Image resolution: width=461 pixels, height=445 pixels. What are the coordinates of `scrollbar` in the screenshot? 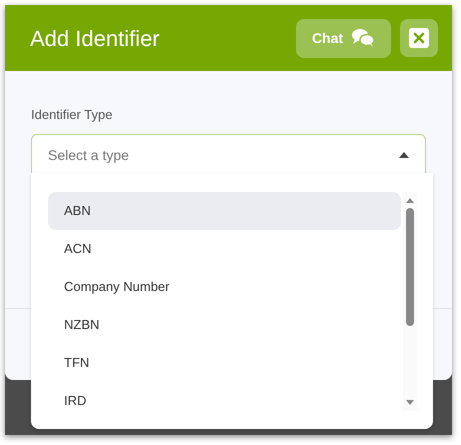 It's located at (410, 301).